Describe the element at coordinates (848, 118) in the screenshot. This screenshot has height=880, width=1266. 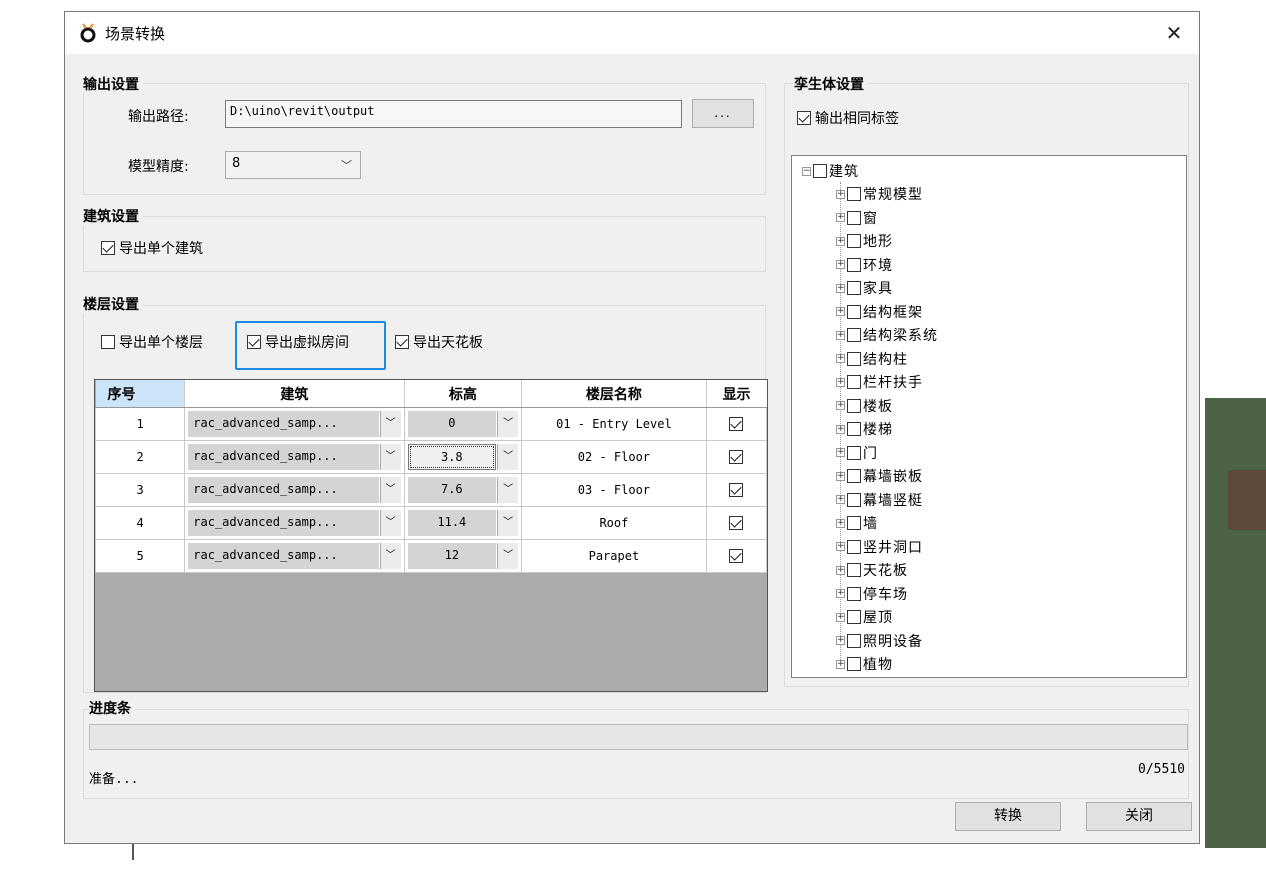
I see `output-same-tag-checkbox: 输出相同标签` at that location.